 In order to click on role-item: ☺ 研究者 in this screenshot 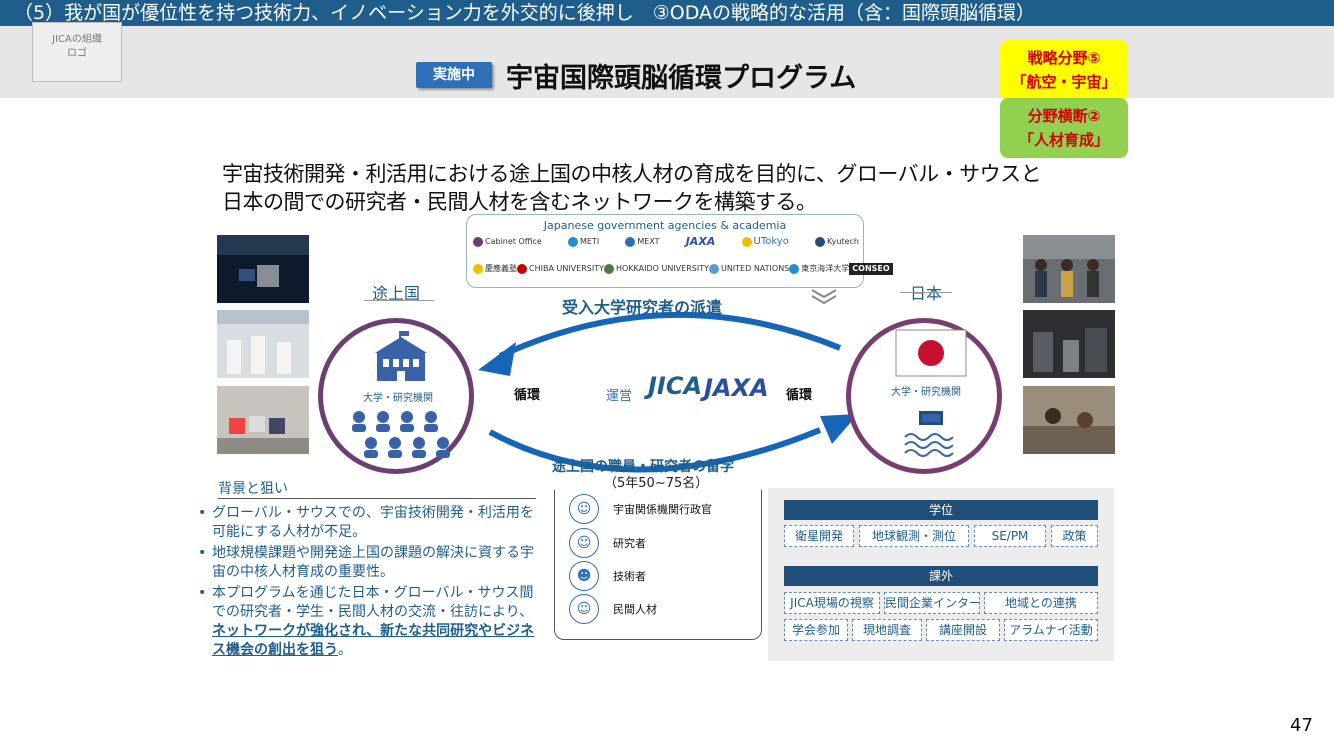, I will do `click(607, 543)`.